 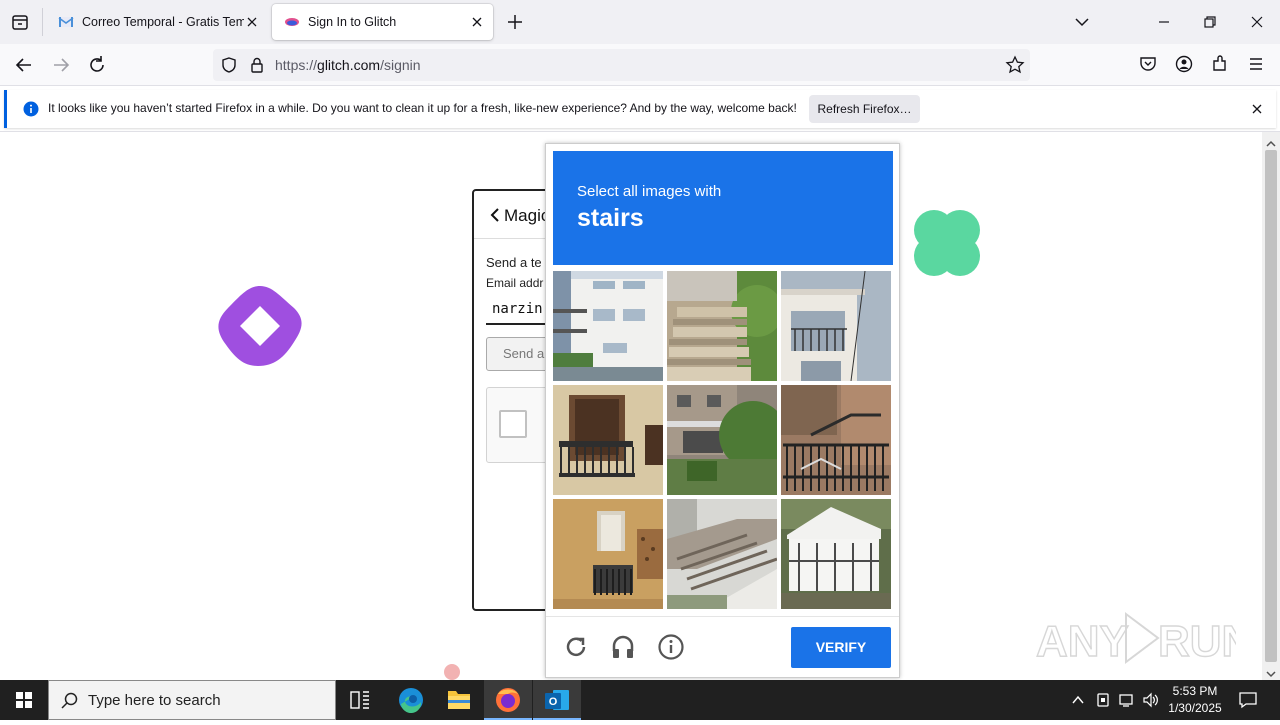 What do you see at coordinates (841, 647) in the screenshot?
I see `verify-button: VERIFY` at bounding box center [841, 647].